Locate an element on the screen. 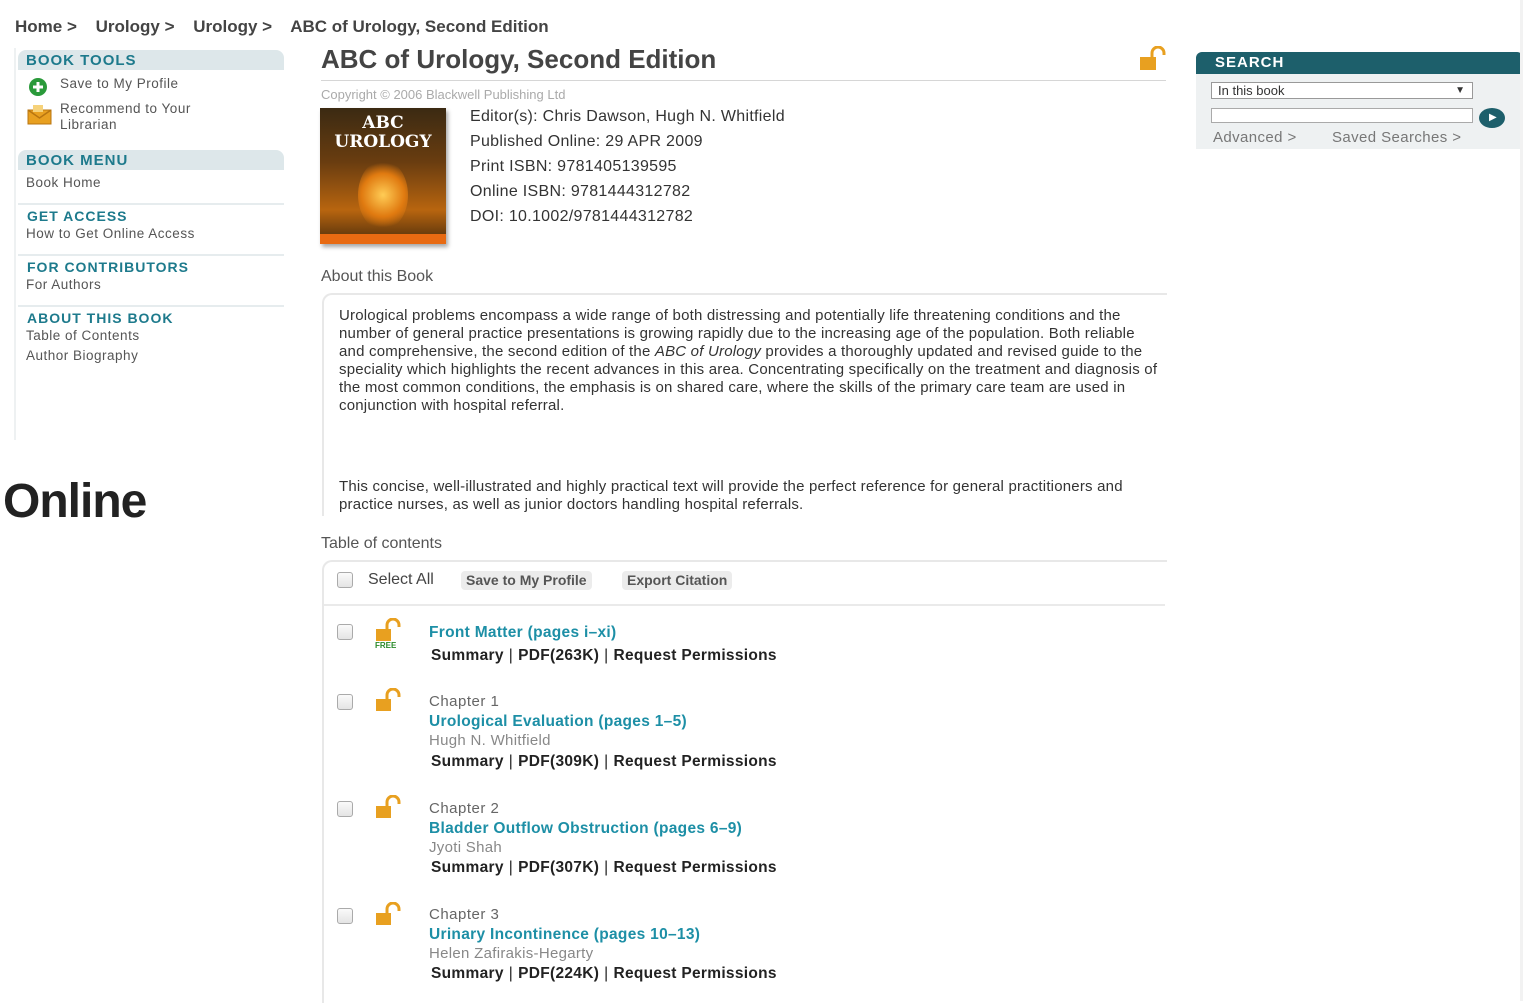 The width and height of the screenshot is (1527, 1003). chapter-label: Chapter 2 is located at coordinates (464, 808).